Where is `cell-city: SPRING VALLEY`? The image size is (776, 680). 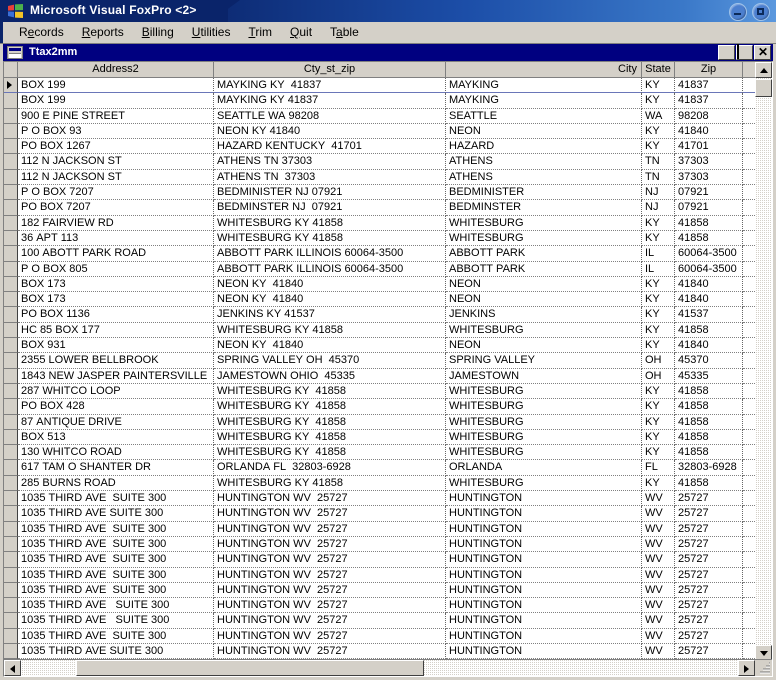
cell-city: SPRING VALLEY is located at coordinates (544, 361).